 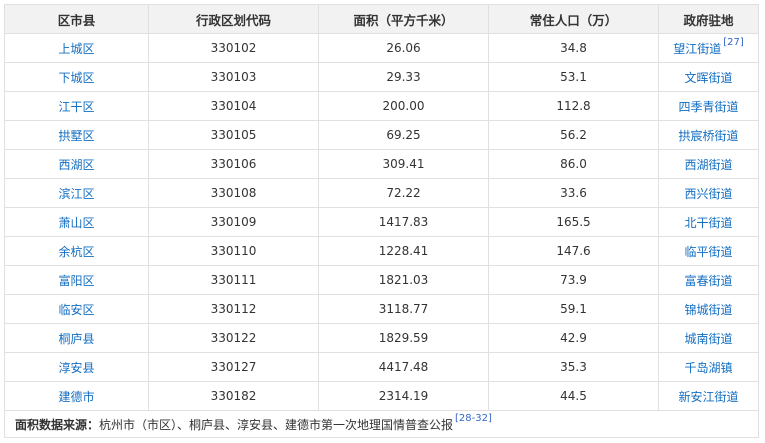 I want to click on district-code: 330103, so click(x=233, y=77).